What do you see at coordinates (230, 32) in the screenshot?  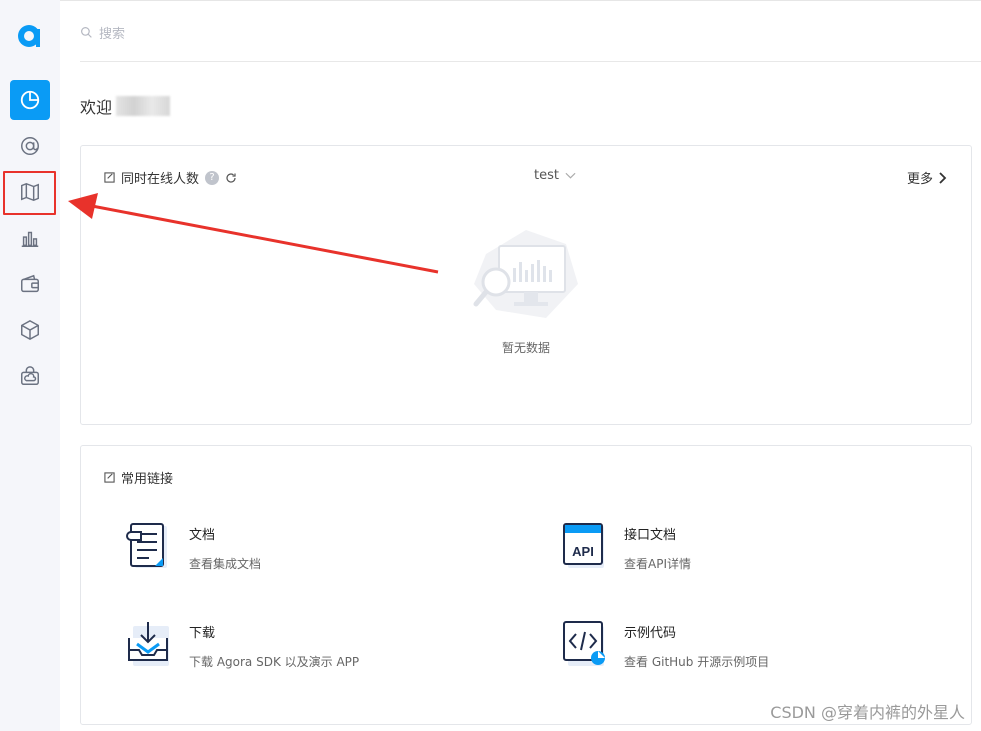 I see `search-bar: 搜索` at bounding box center [230, 32].